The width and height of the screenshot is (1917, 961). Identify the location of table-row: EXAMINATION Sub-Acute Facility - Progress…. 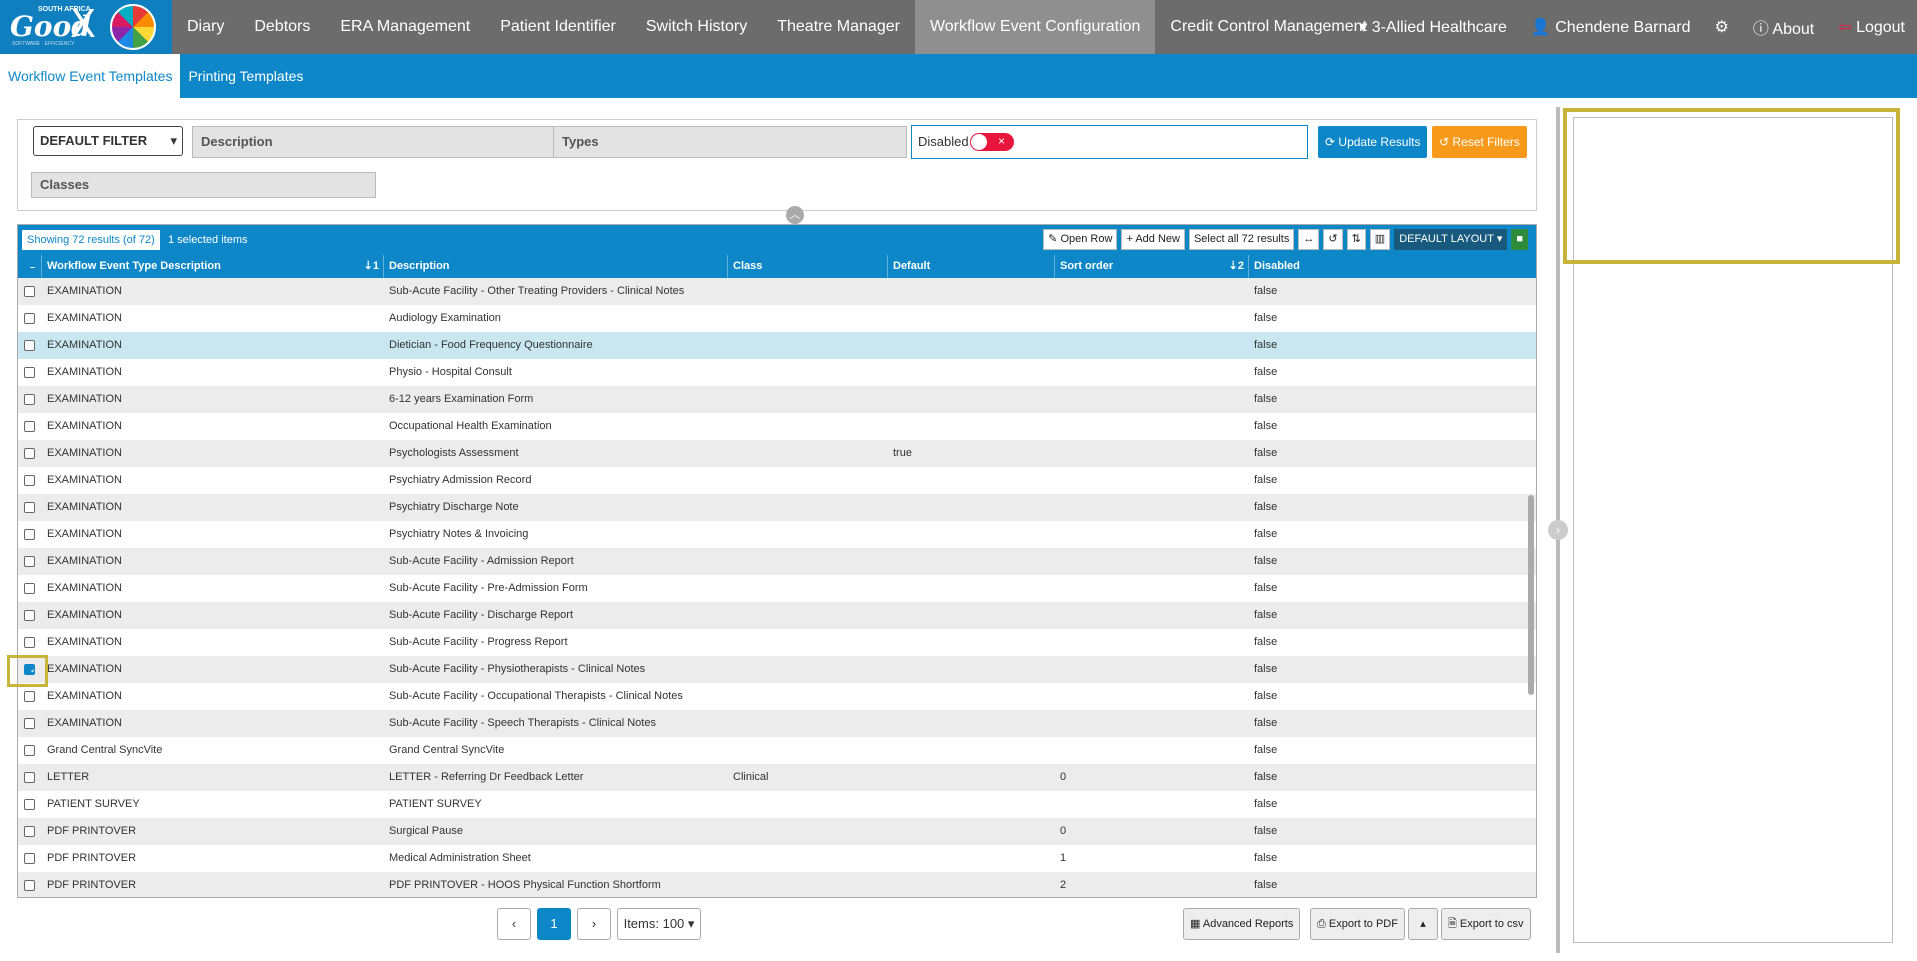
(777, 642).